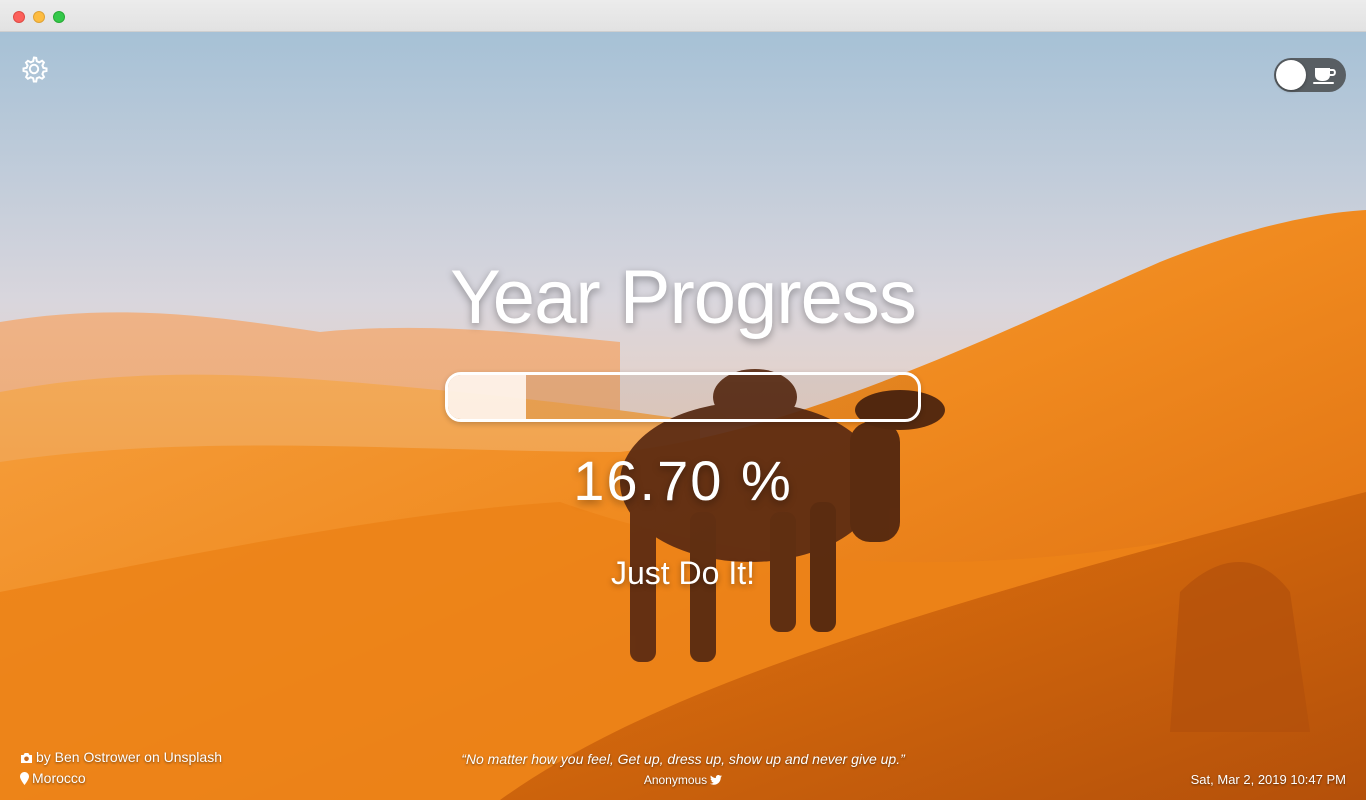 The height and width of the screenshot is (800, 1366). I want to click on gear-icon, so click(35, 69).